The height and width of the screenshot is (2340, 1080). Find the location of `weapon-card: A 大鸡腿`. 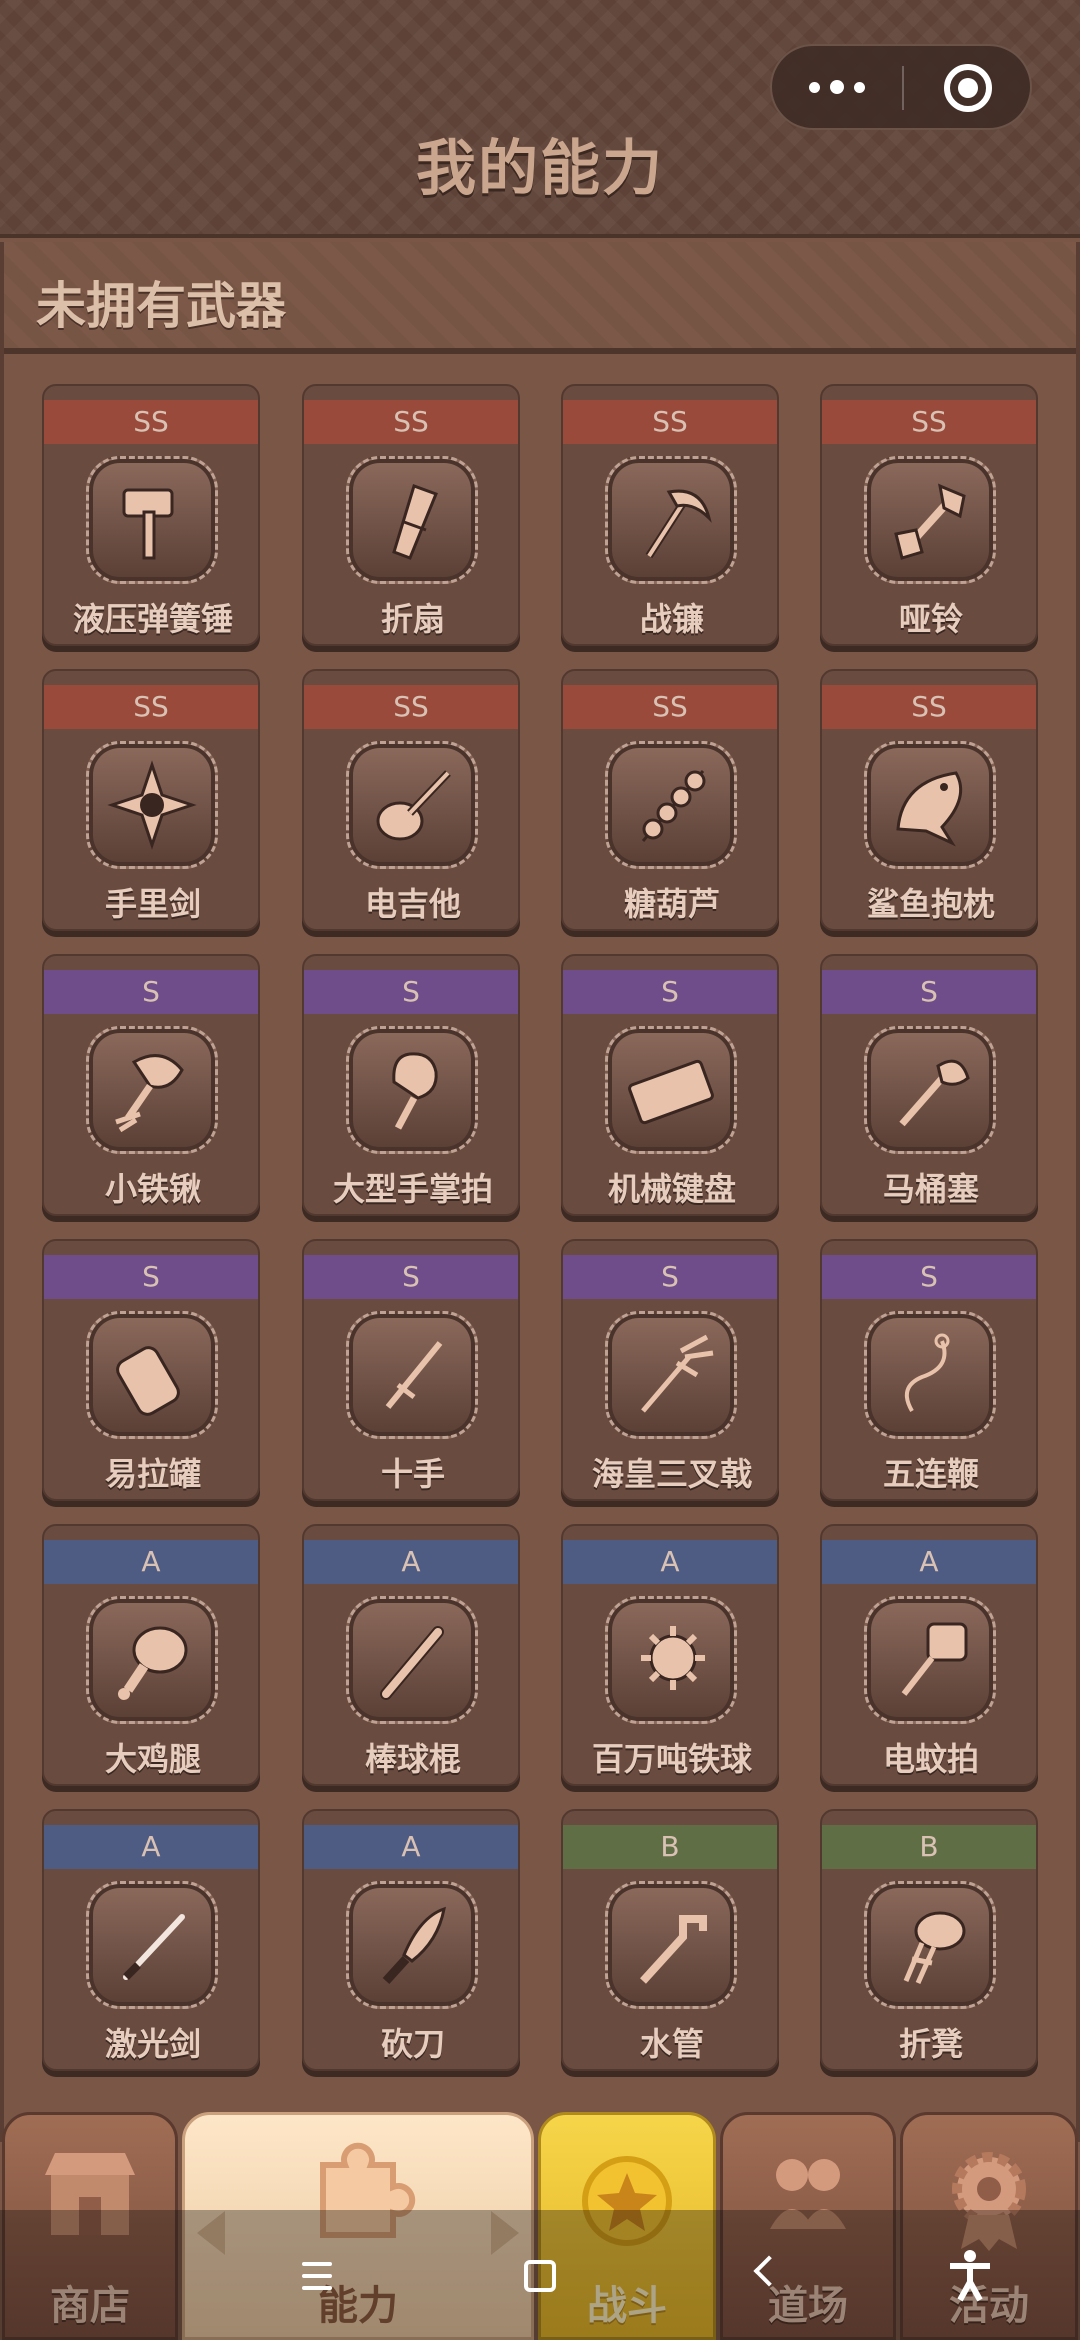

weapon-card: A 大鸡腿 is located at coordinates (151, 1655).